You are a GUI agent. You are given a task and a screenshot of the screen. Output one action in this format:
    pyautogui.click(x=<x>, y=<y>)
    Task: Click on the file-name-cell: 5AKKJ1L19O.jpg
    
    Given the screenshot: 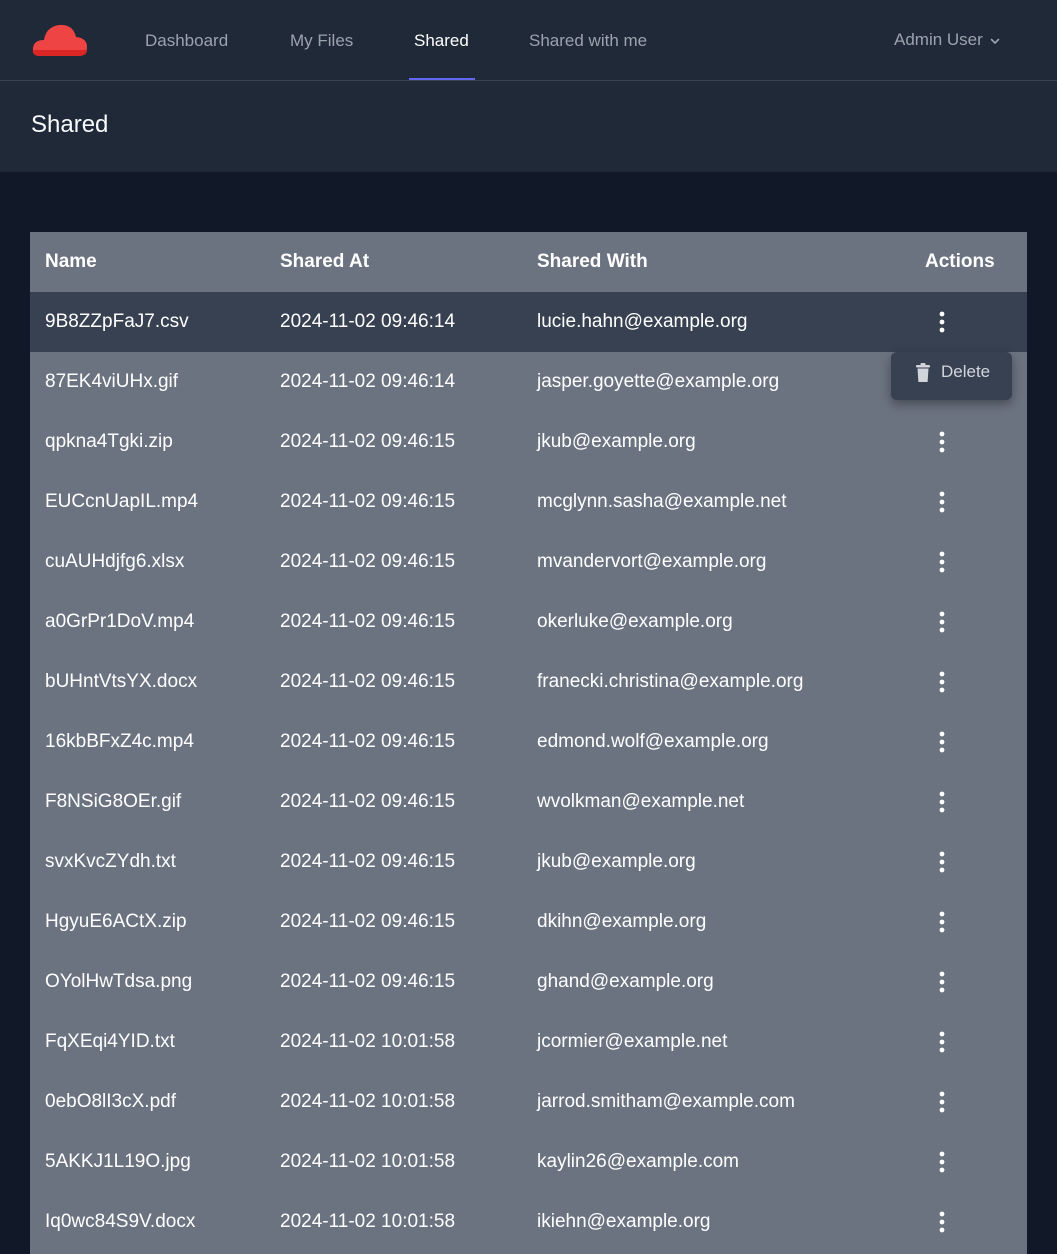 What is the action you would take?
    pyautogui.click(x=118, y=1161)
    